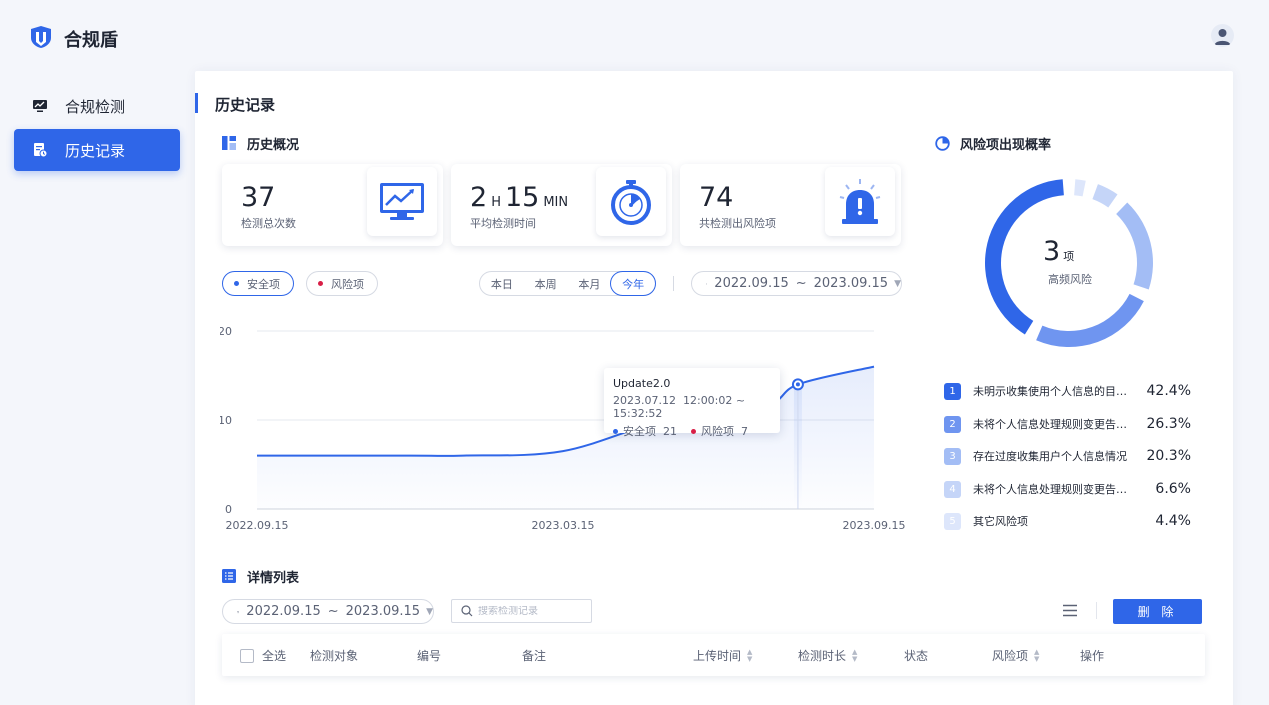 Image resolution: width=1269 pixels, height=705 pixels. What do you see at coordinates (533, 611) in the screenshot?
I see `search-input` at bounding box center [533, 611].